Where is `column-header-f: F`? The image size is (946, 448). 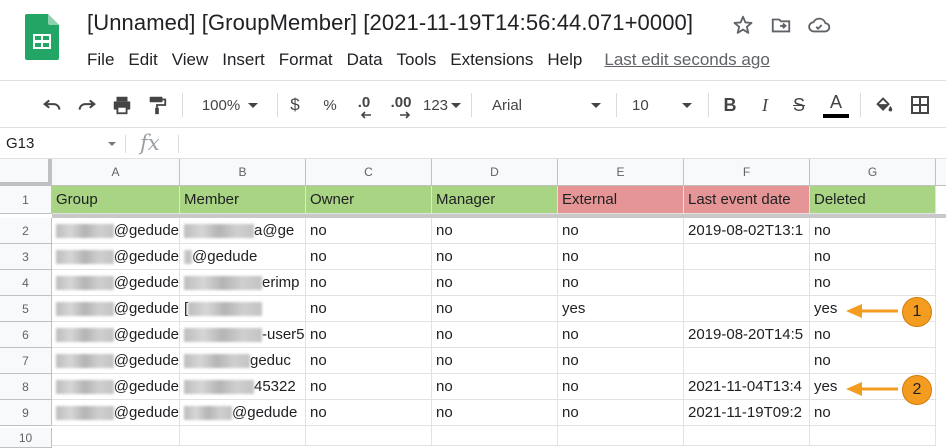
column-header-f: F is located at coordinates (747, 172).